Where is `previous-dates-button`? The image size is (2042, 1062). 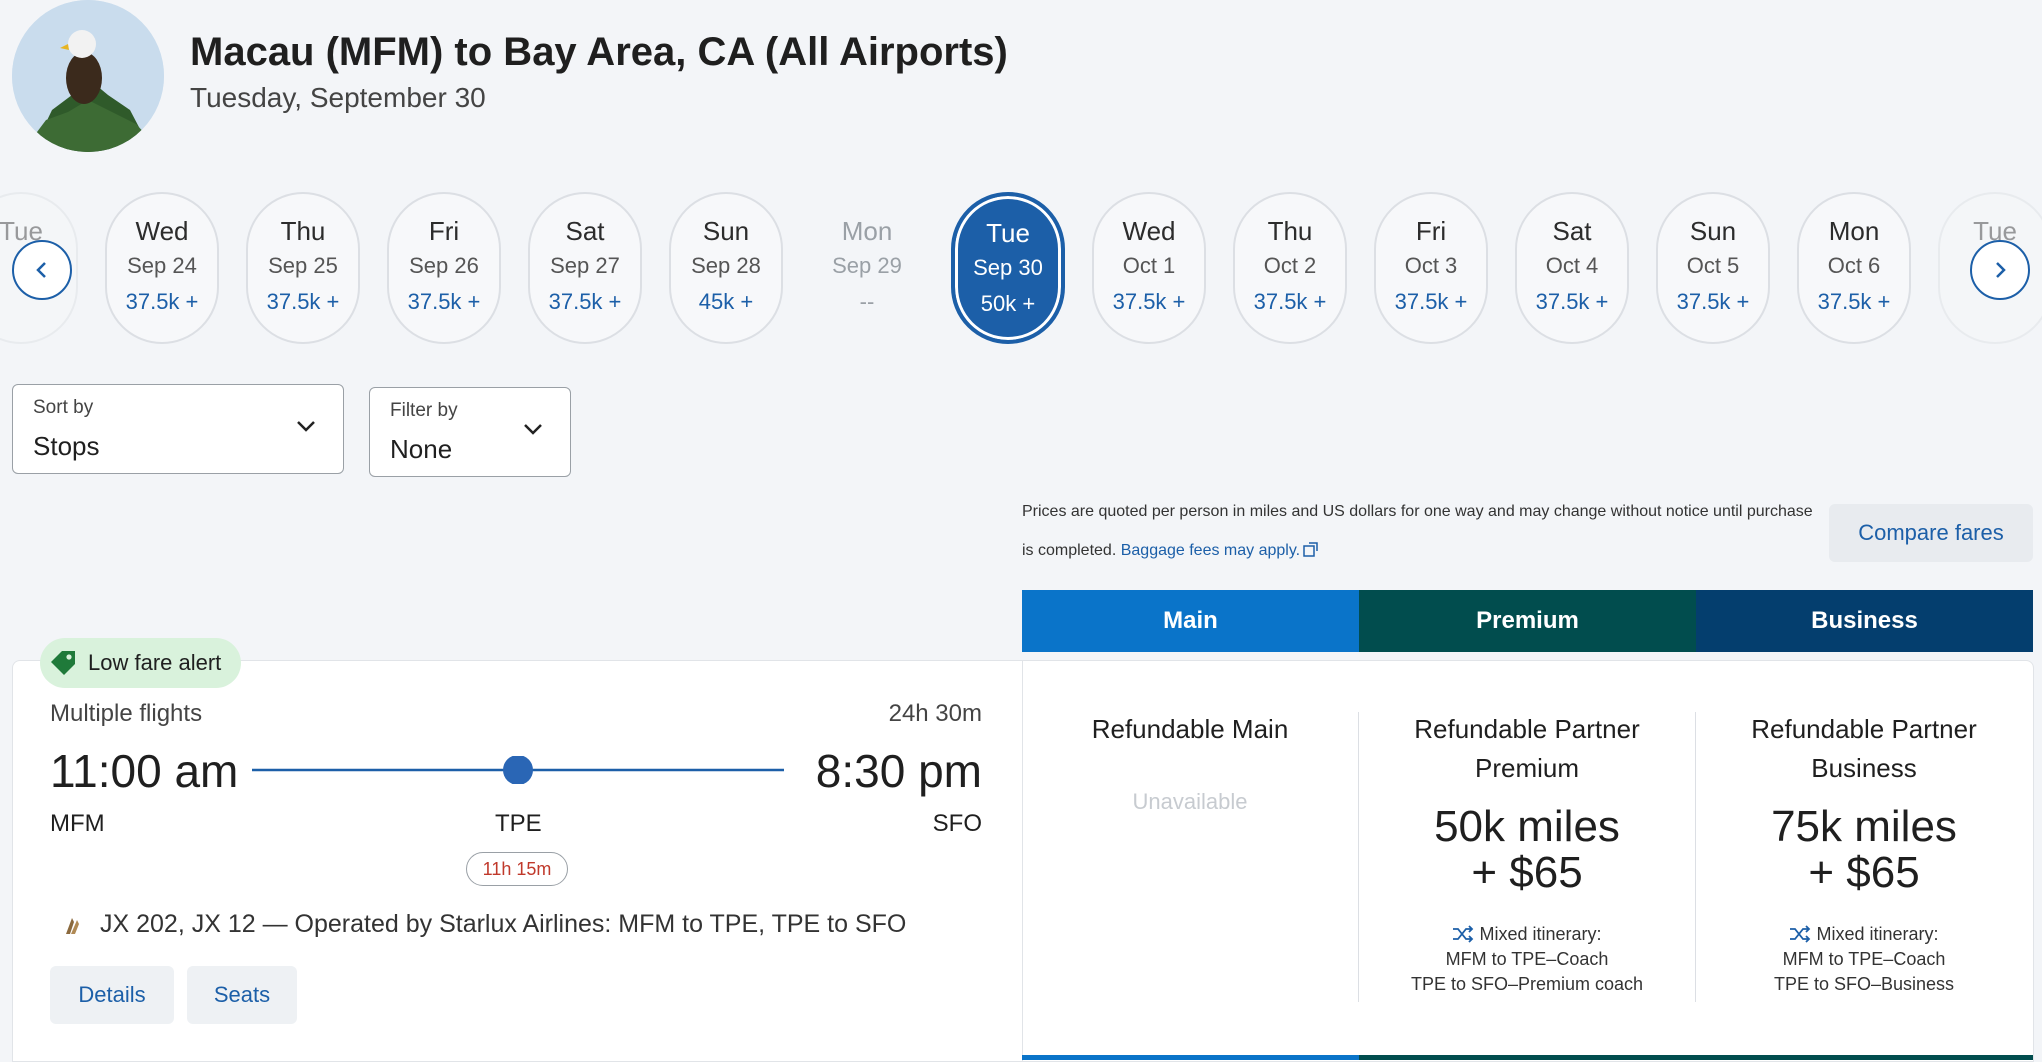 previous-dates-button is located at coordinates (42, 270).